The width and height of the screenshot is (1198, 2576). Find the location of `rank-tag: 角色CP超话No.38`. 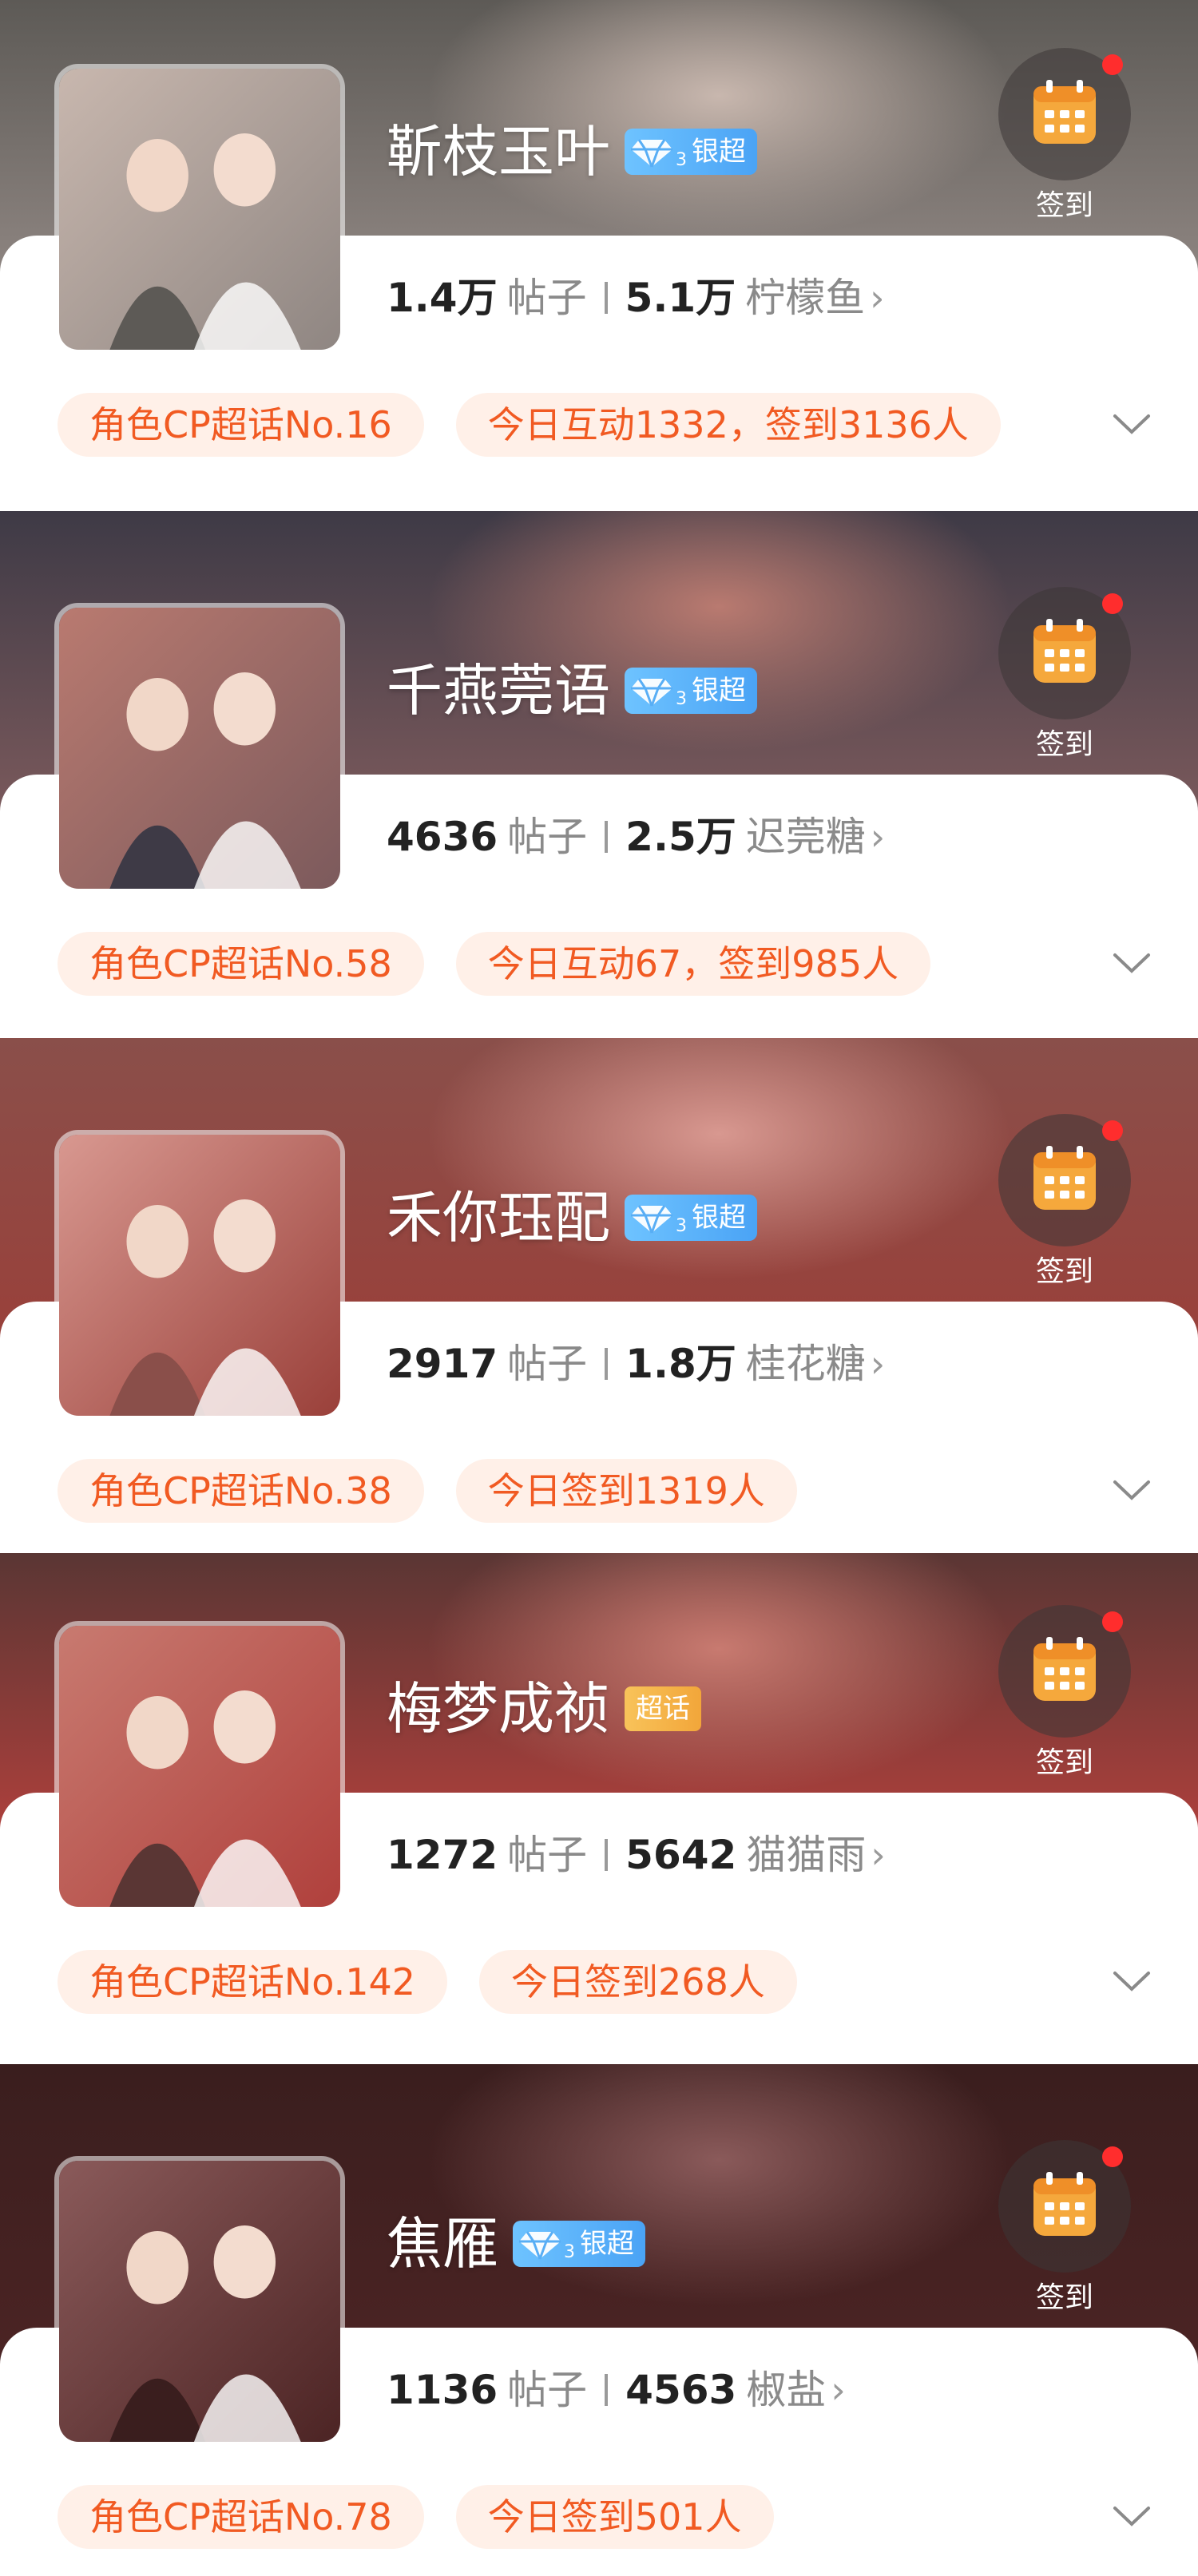

rank-tag: 角色CP超话No.38 is located at coordinates (241, 1491).